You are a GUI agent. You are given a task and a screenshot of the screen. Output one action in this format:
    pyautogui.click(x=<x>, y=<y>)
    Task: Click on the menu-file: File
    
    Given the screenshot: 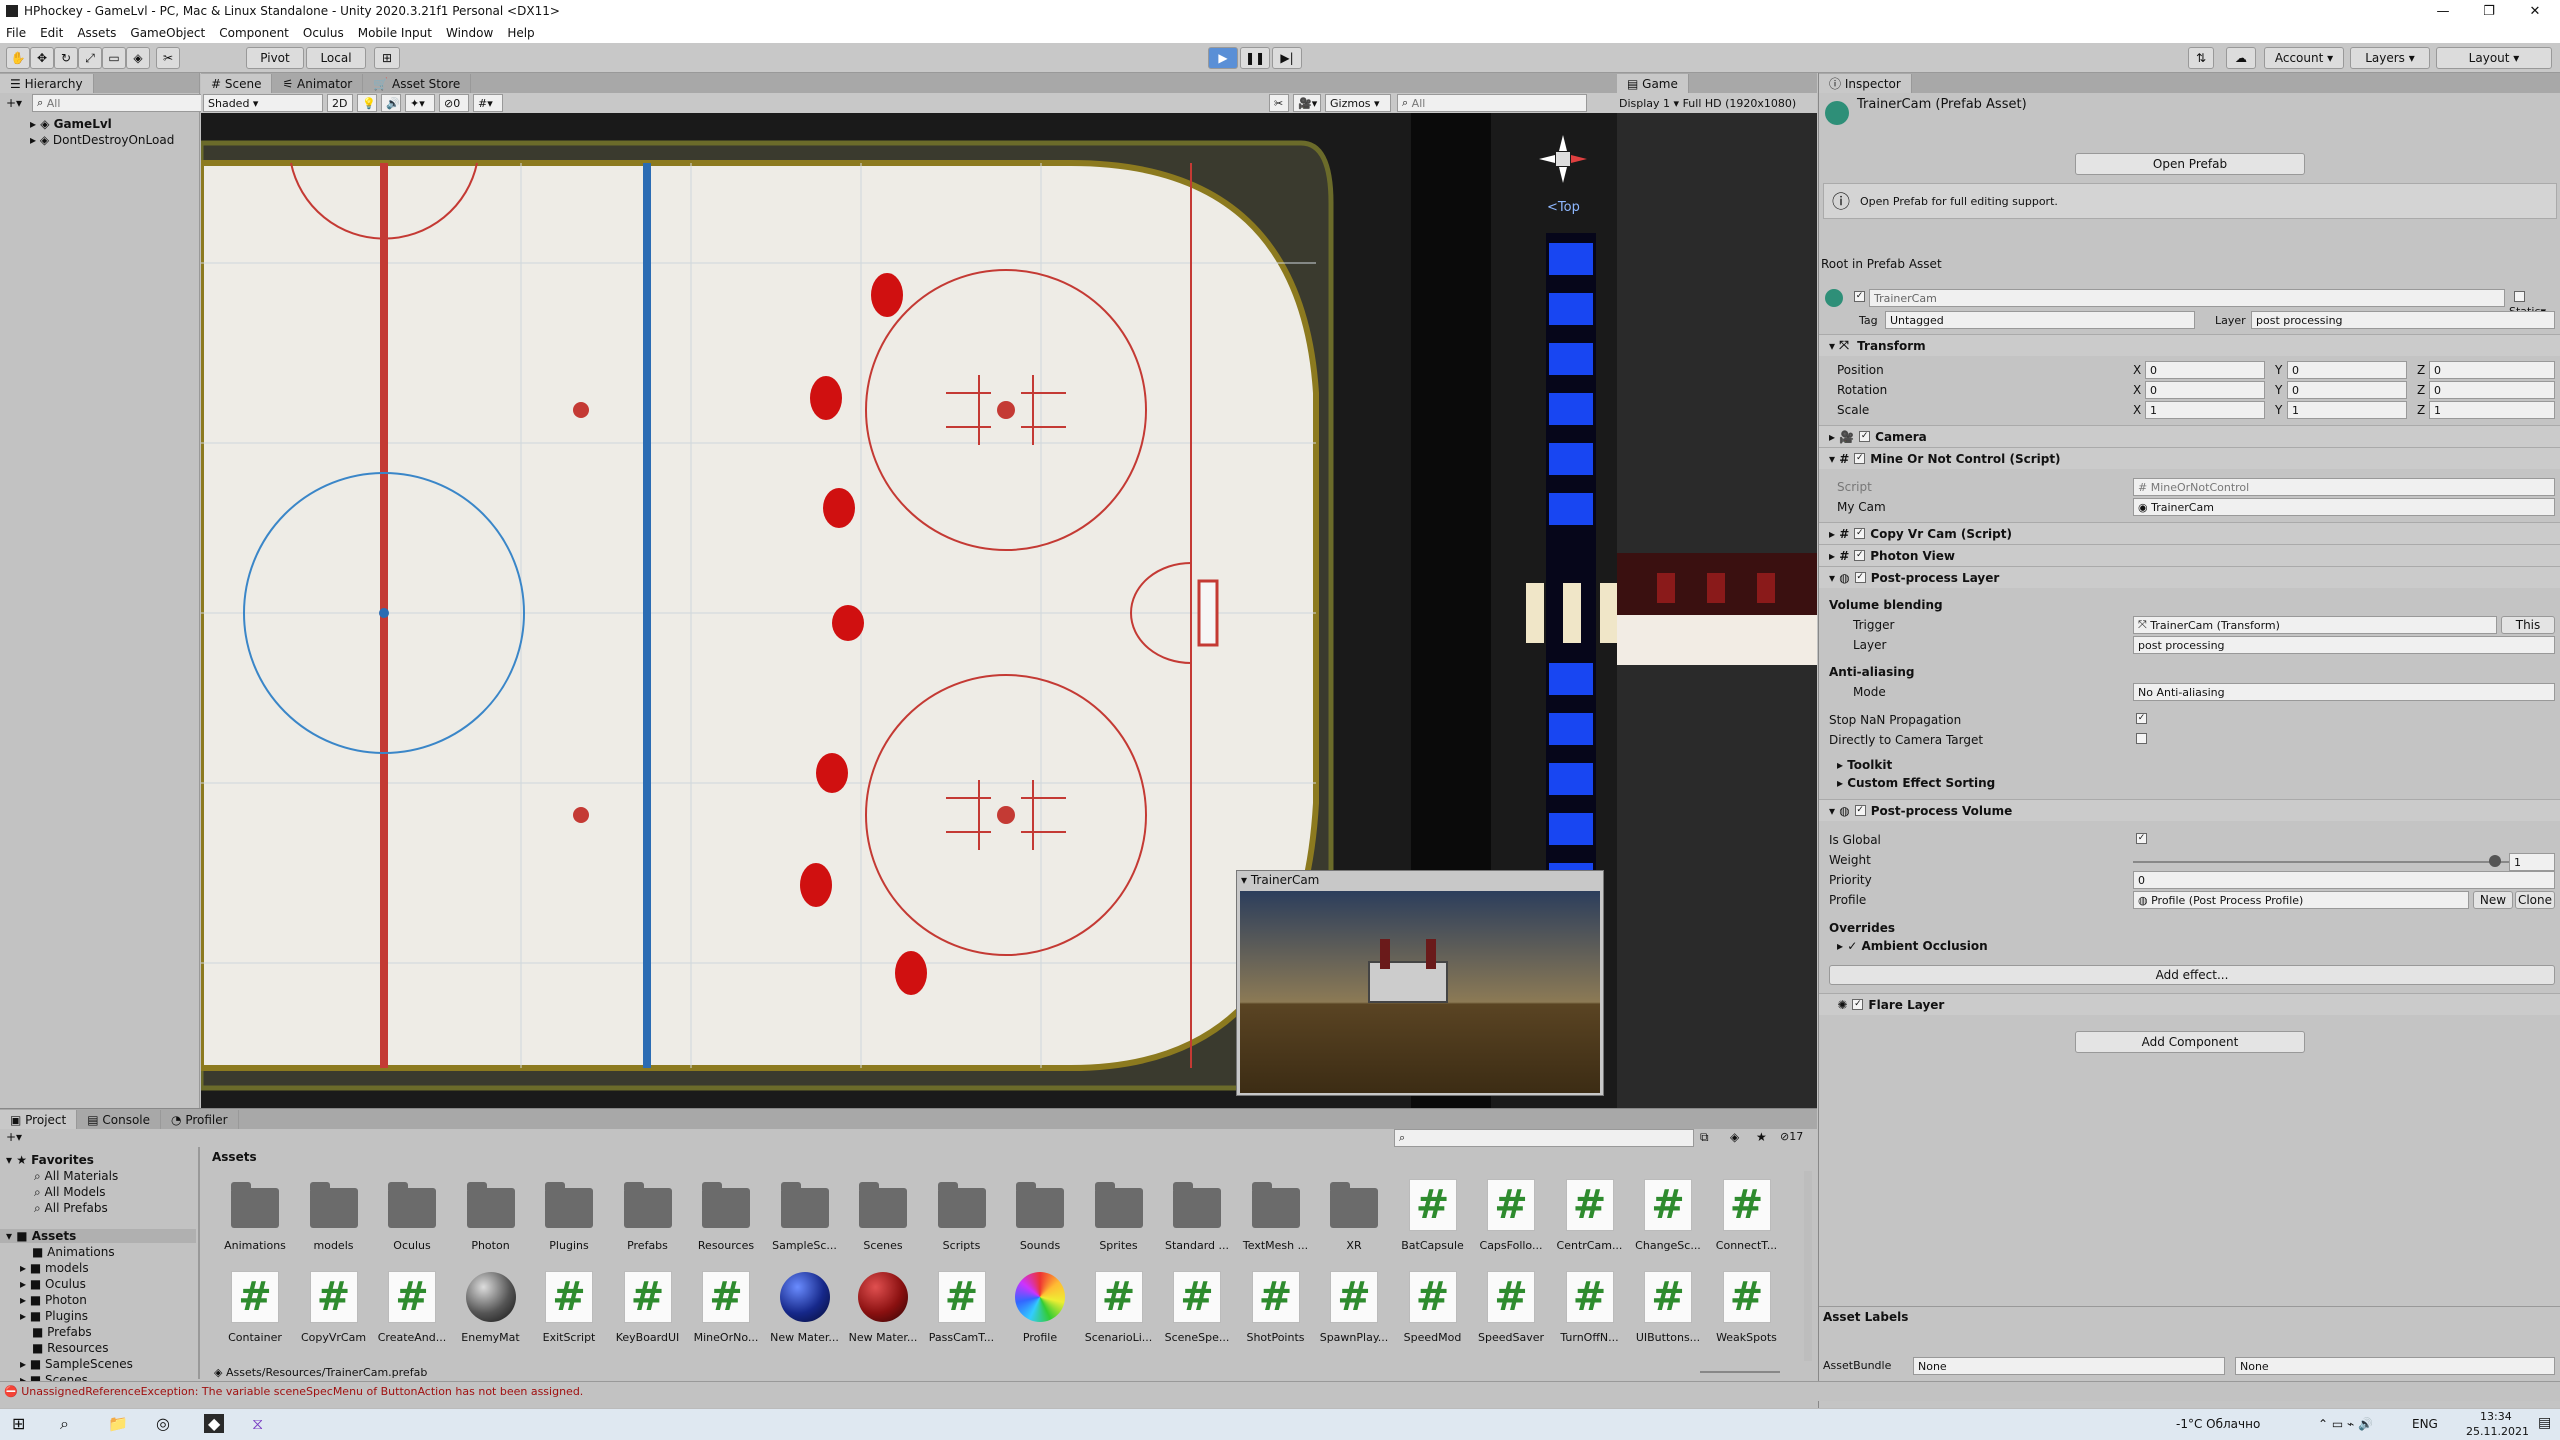 What is the action you would take?
    pyautogui.click(x=16, y=33)
    